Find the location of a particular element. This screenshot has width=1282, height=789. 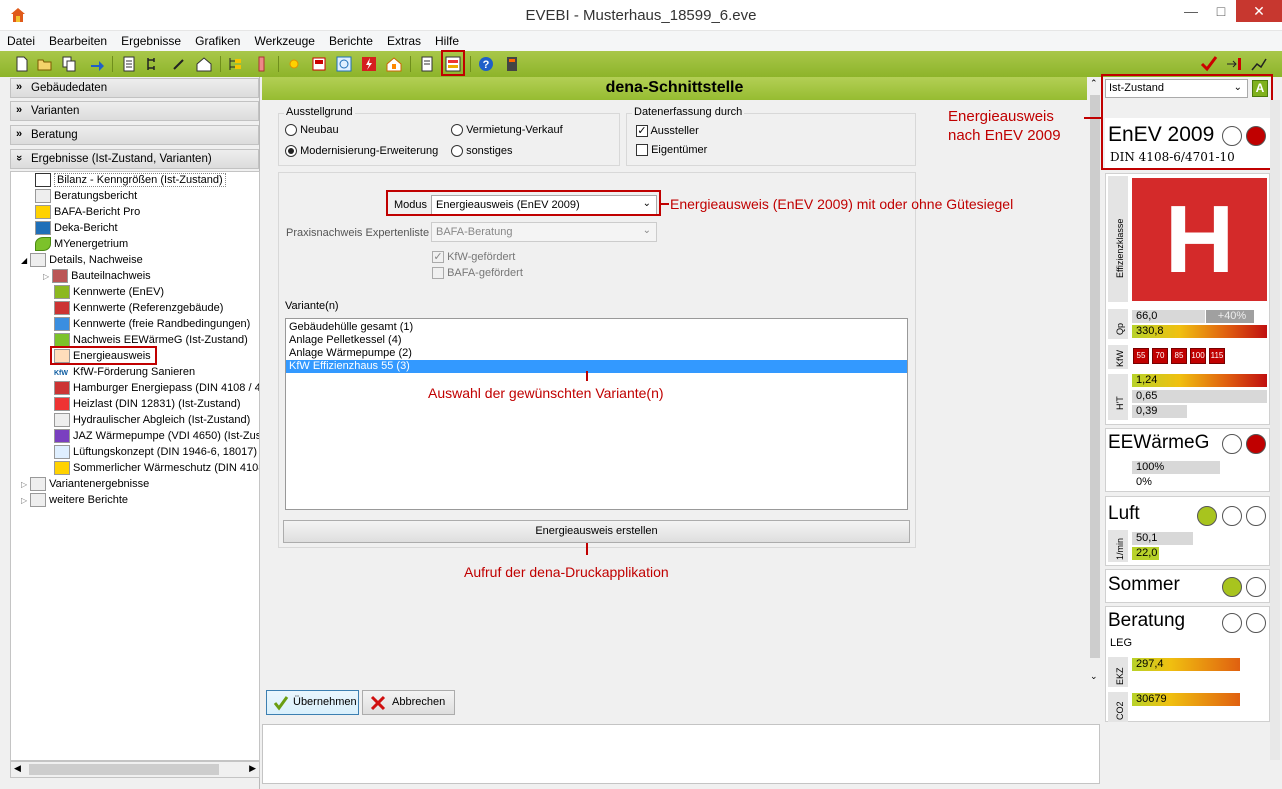

energieausweis-icon is located at coordinates (453, 64).